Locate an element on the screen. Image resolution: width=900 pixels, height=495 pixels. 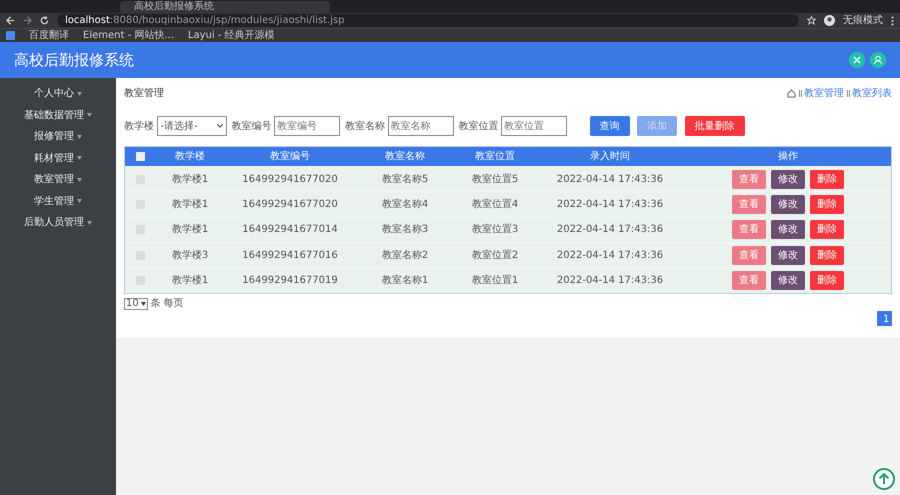
sidebar-item: 学生管理 is located at coordinates (58, 201).